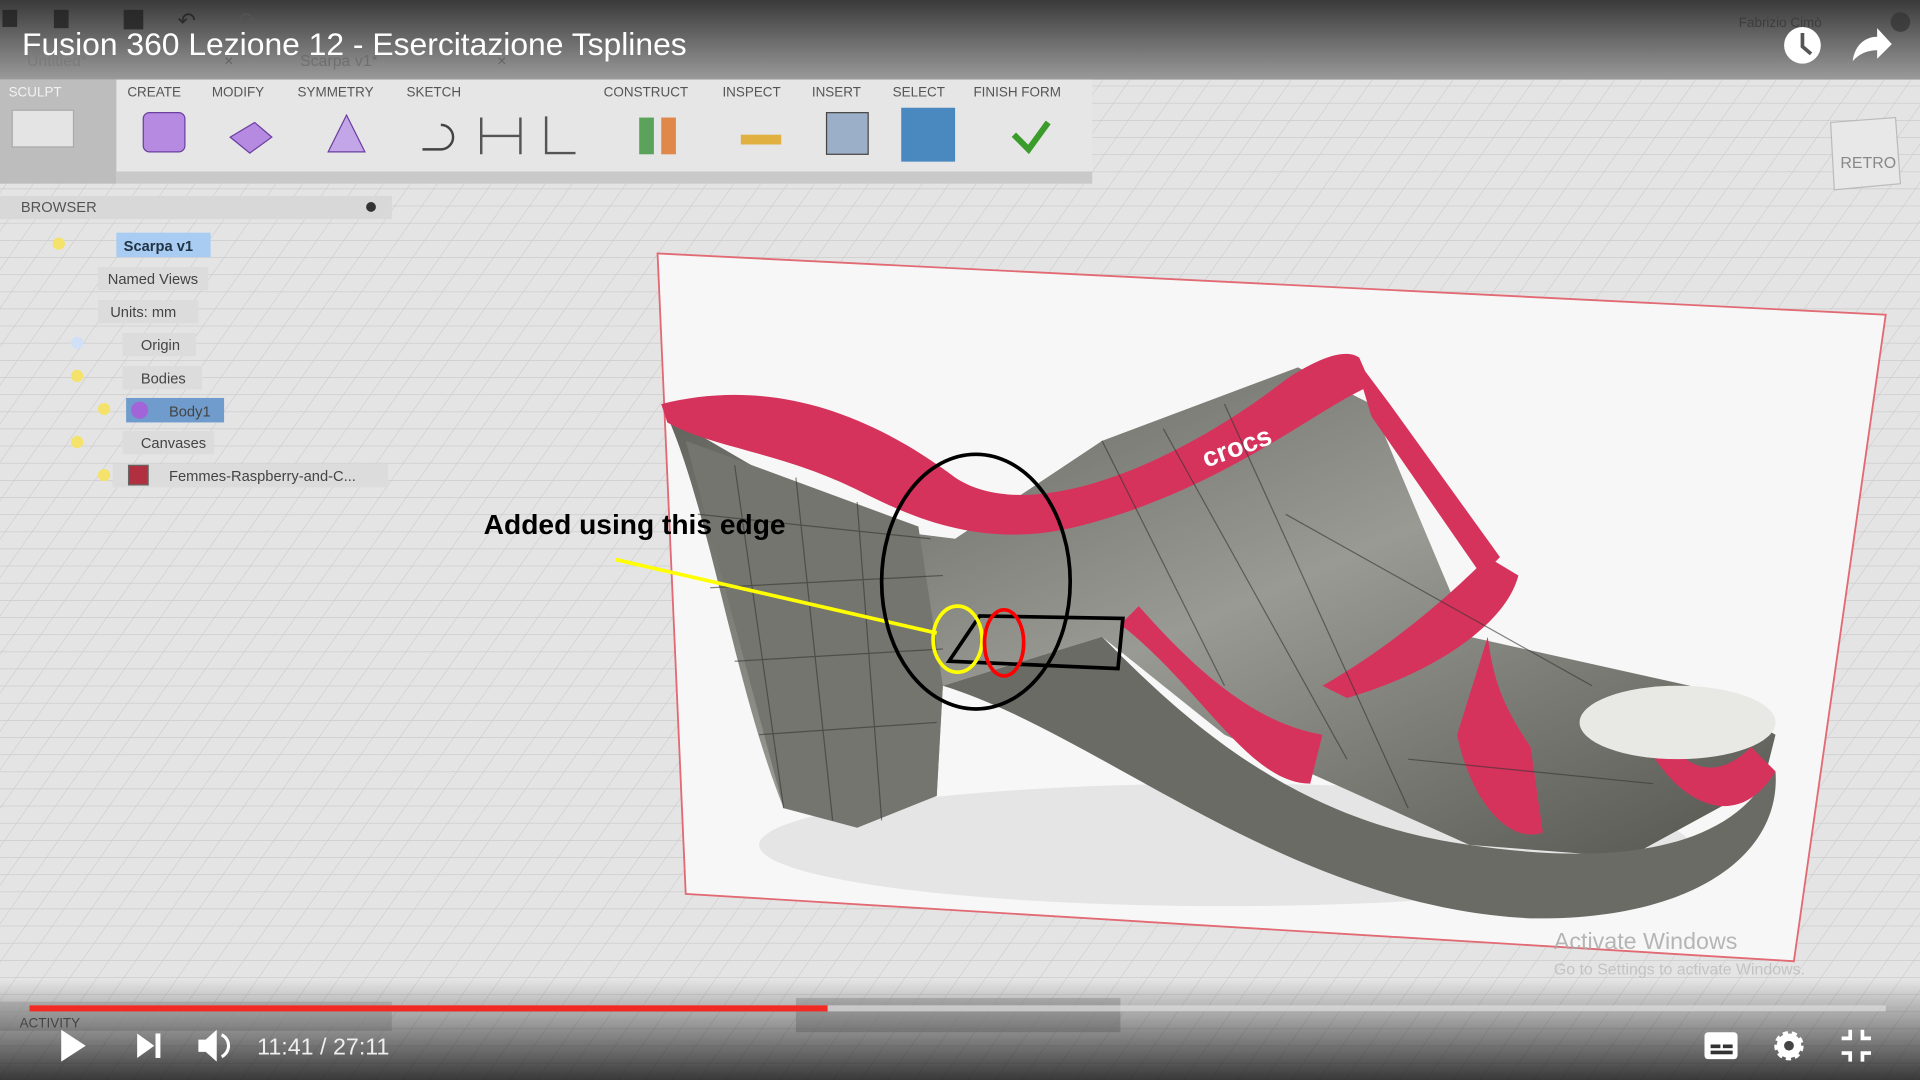  What do you see at coordinates (1645, 941) in the screenshot?
I see `activation-watermark: Activate Windows` at bounding box center [1645, 941].